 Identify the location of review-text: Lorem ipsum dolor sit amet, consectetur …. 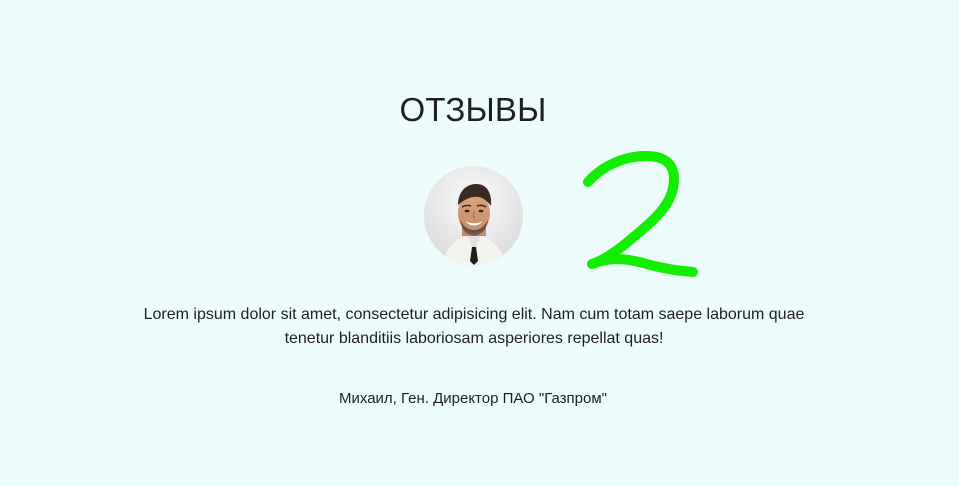
(474, 326).